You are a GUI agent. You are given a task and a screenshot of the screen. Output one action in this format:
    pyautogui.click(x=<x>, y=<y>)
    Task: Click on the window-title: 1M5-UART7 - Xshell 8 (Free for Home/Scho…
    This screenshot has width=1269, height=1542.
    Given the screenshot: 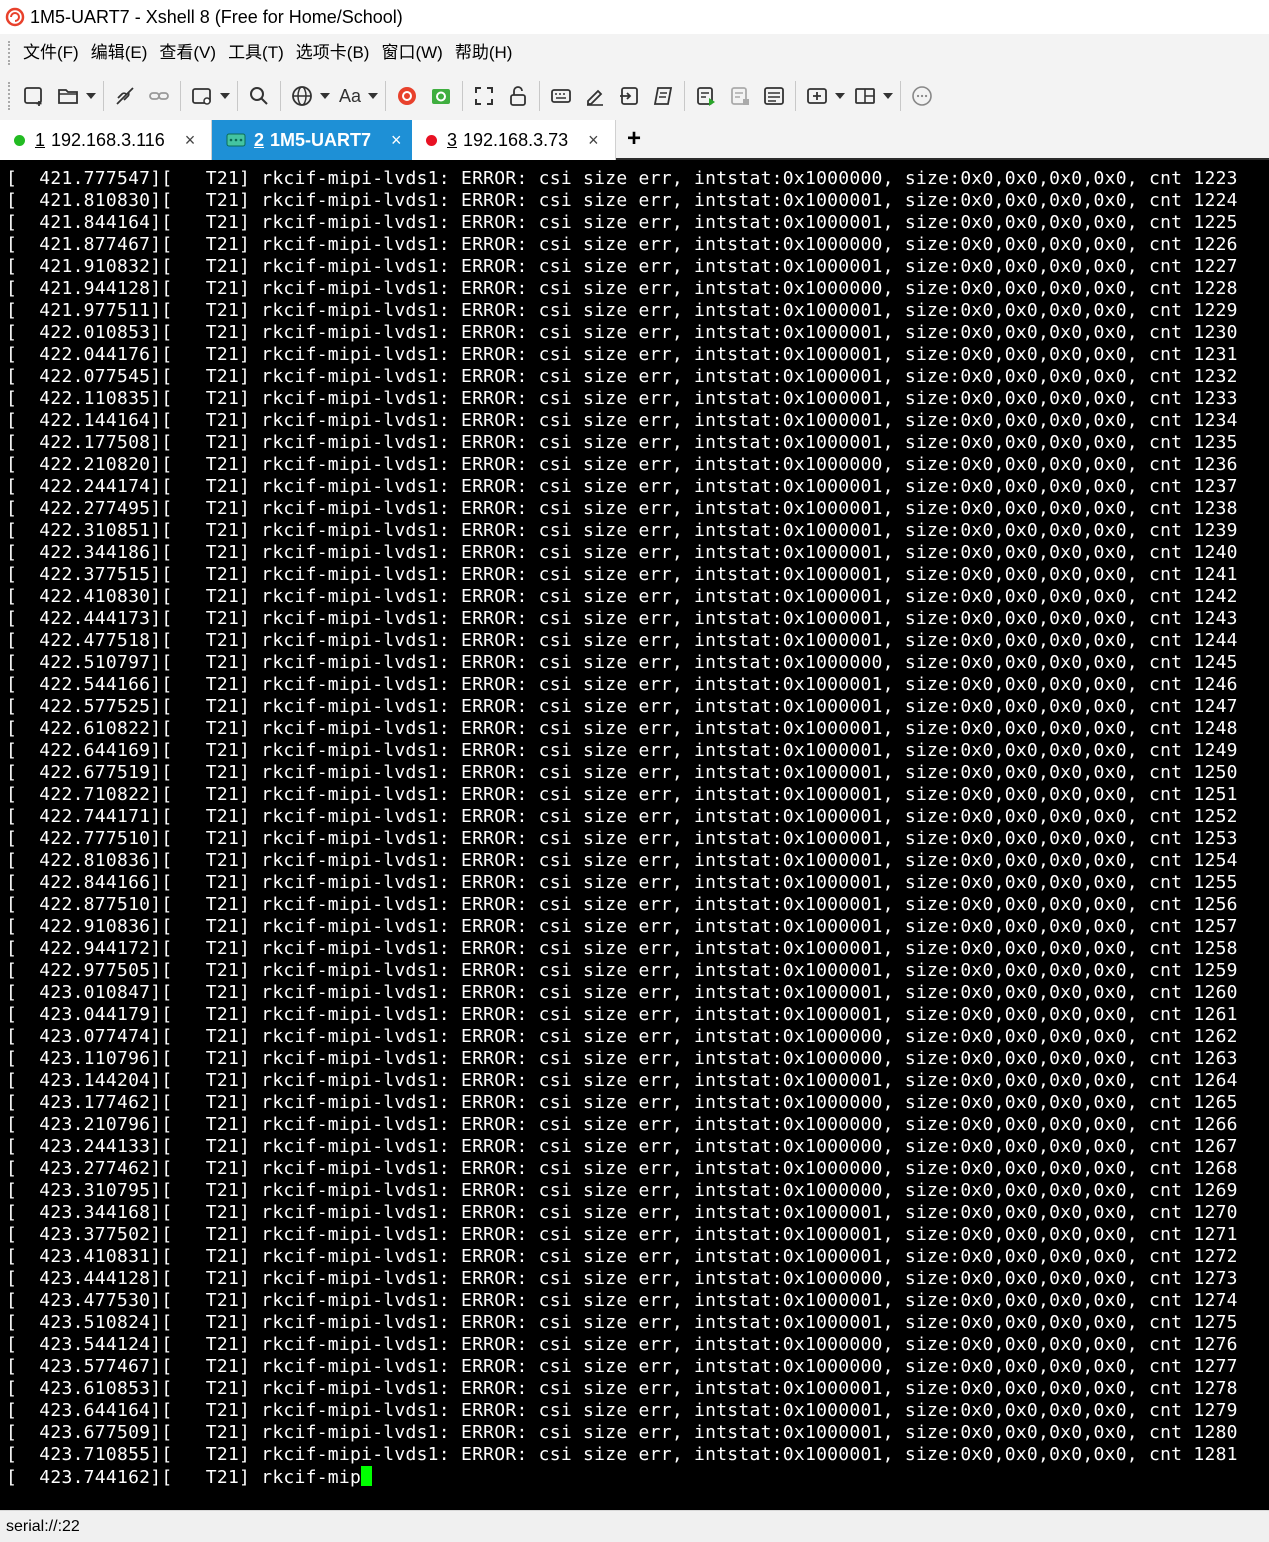 What is the action you would take?
    pyautogui.click(x=216, y=16)
    